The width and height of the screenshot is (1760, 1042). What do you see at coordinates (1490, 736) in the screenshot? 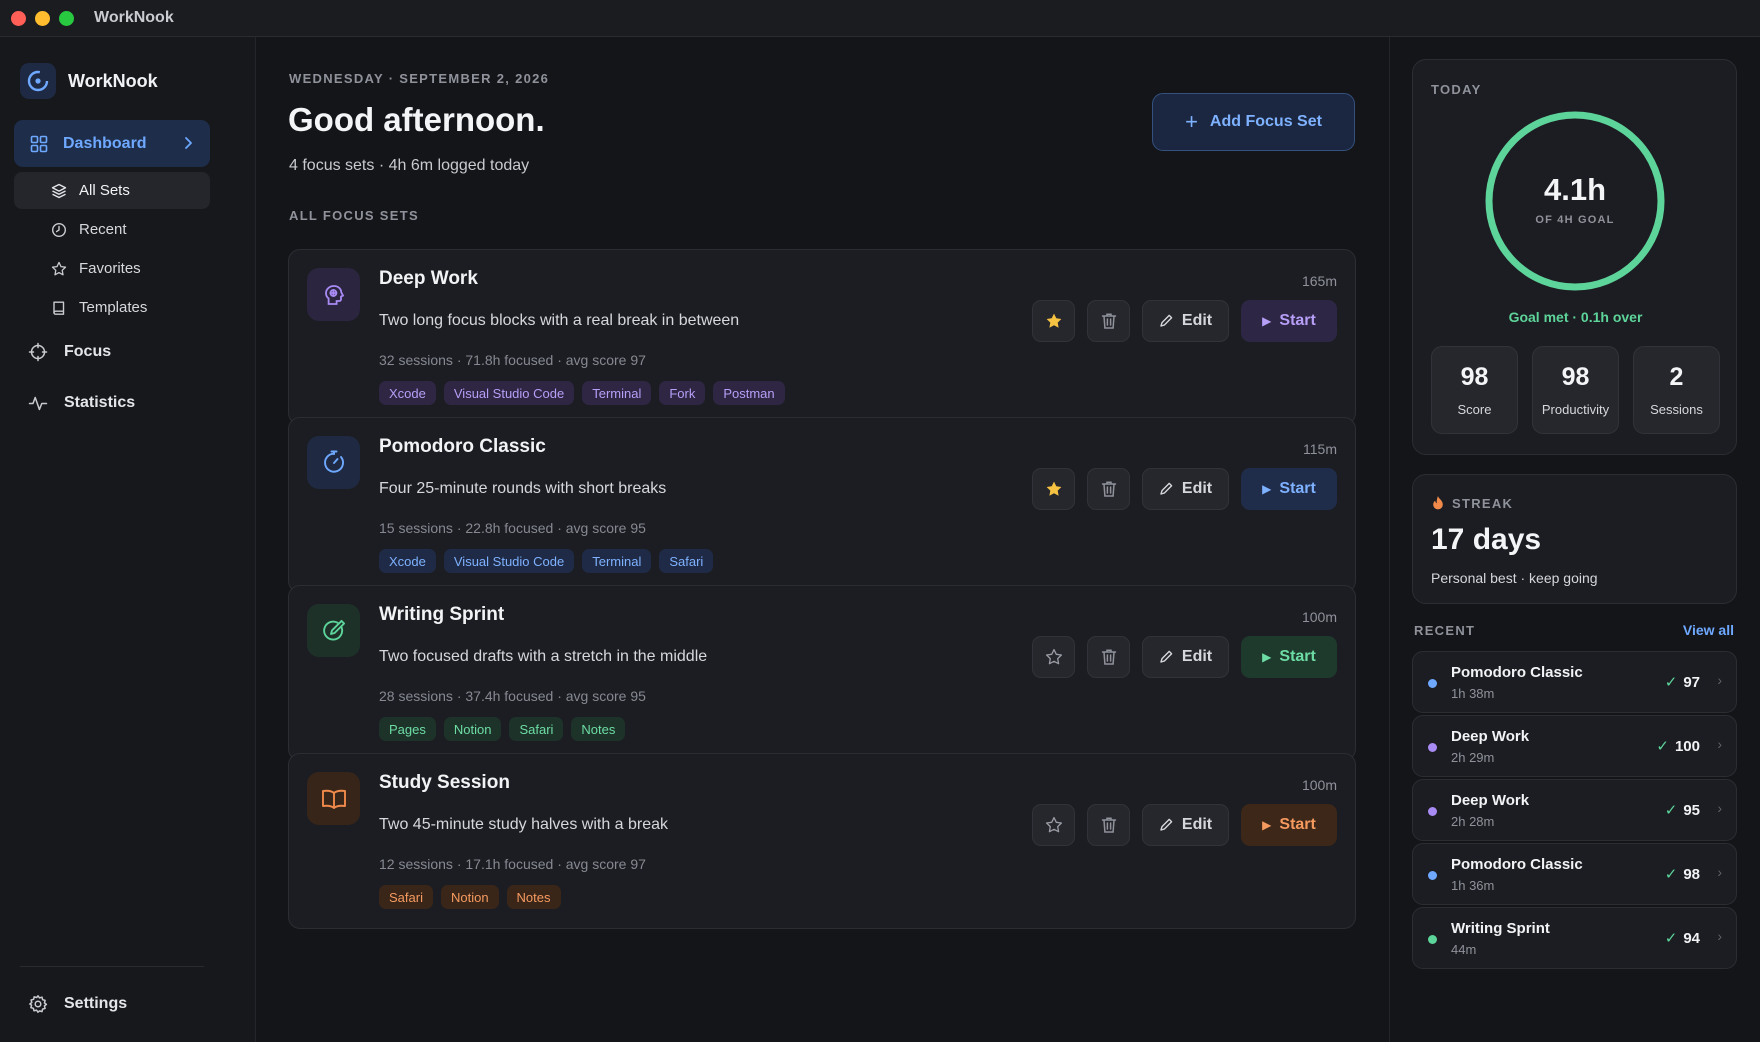
I see `session-name: Deep Work` at bounding box center [1490, 736].